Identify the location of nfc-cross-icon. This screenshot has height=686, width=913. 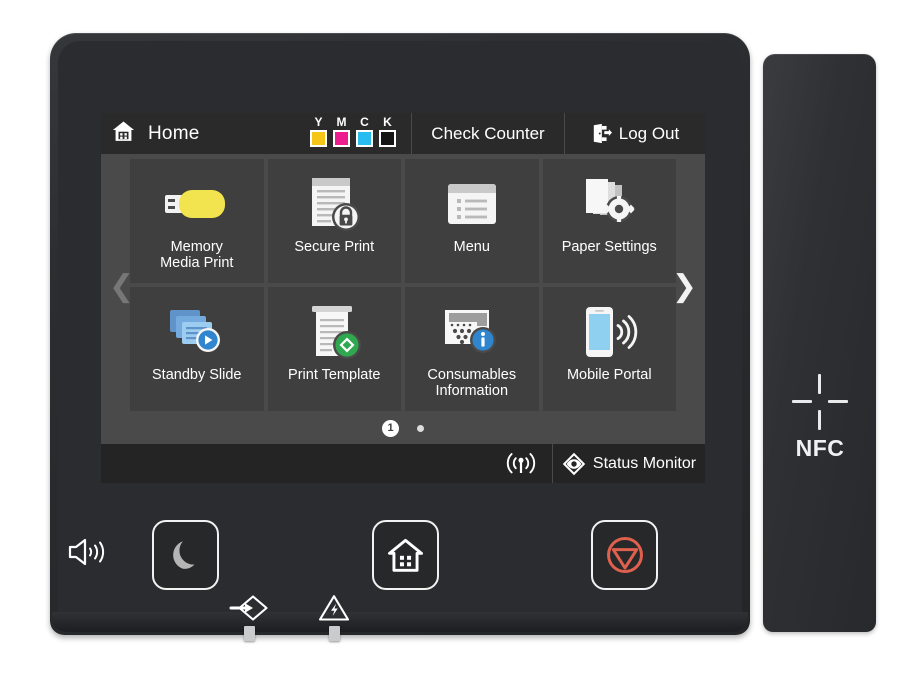
(820, 402).